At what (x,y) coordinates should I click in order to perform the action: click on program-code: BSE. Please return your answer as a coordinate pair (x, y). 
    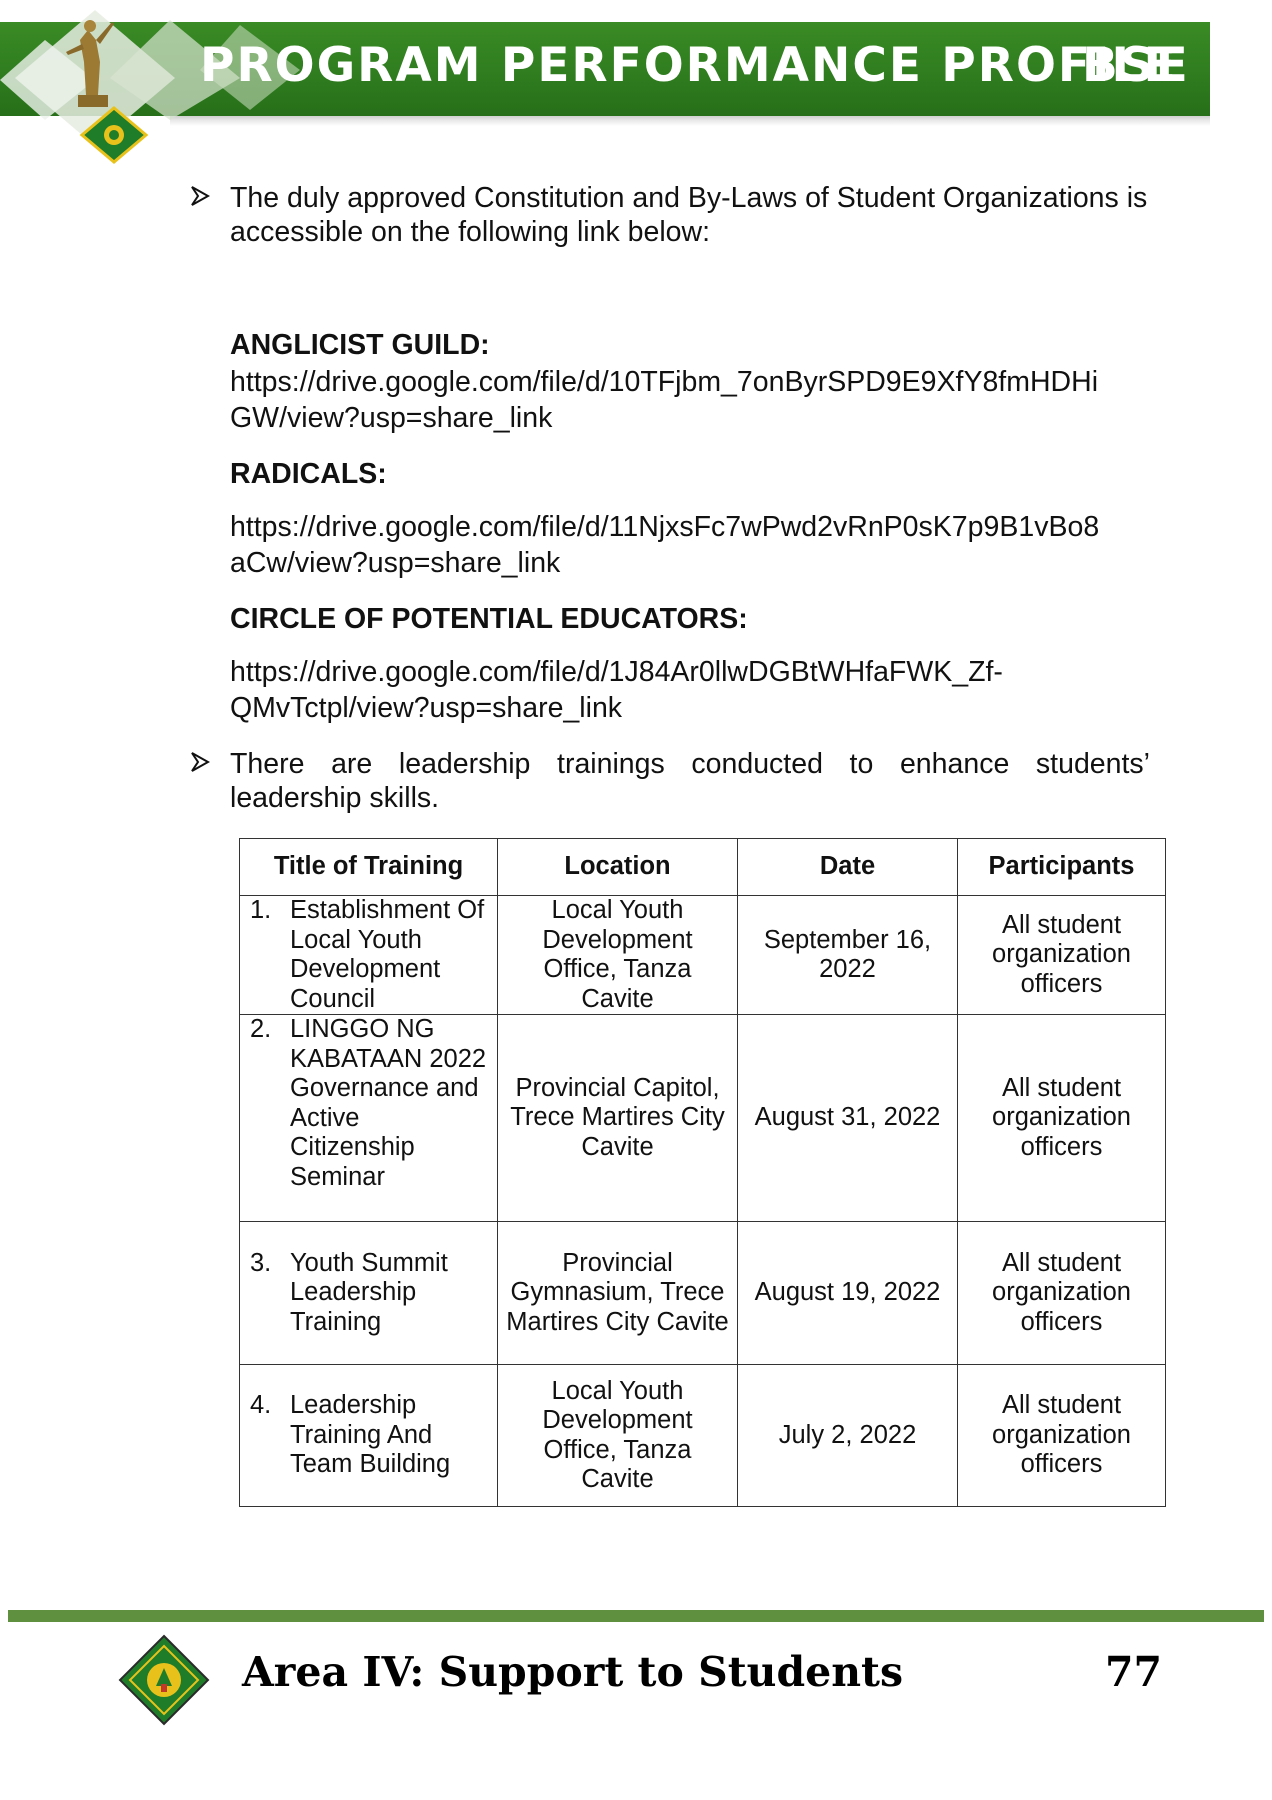
    Looking at the image, I should click on (1136, 65).